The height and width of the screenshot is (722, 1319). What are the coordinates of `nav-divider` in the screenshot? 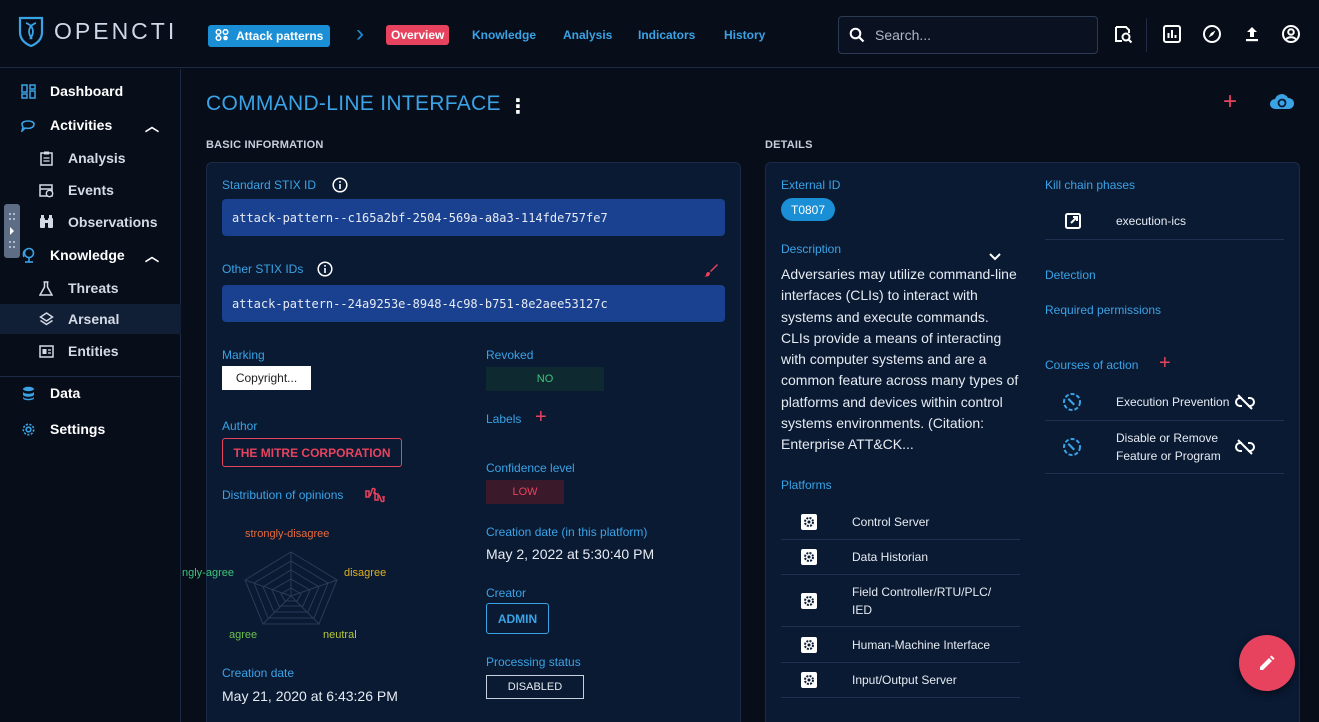 It's located at (90, 376).